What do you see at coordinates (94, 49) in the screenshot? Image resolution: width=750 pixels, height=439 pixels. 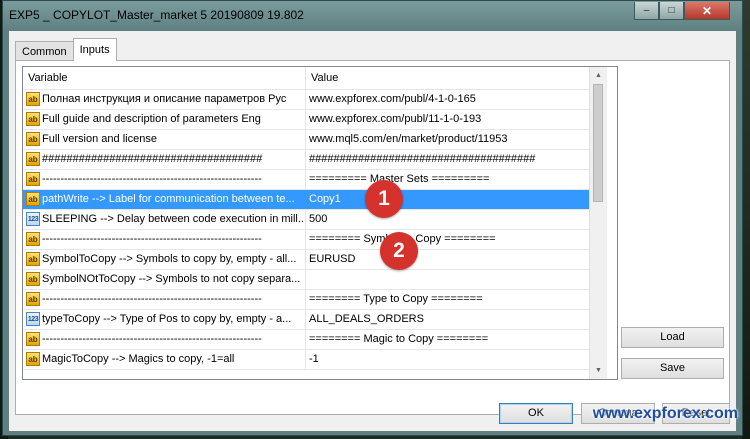 I see `tab-inputs: Inputs` at bounding box center [94, 49].